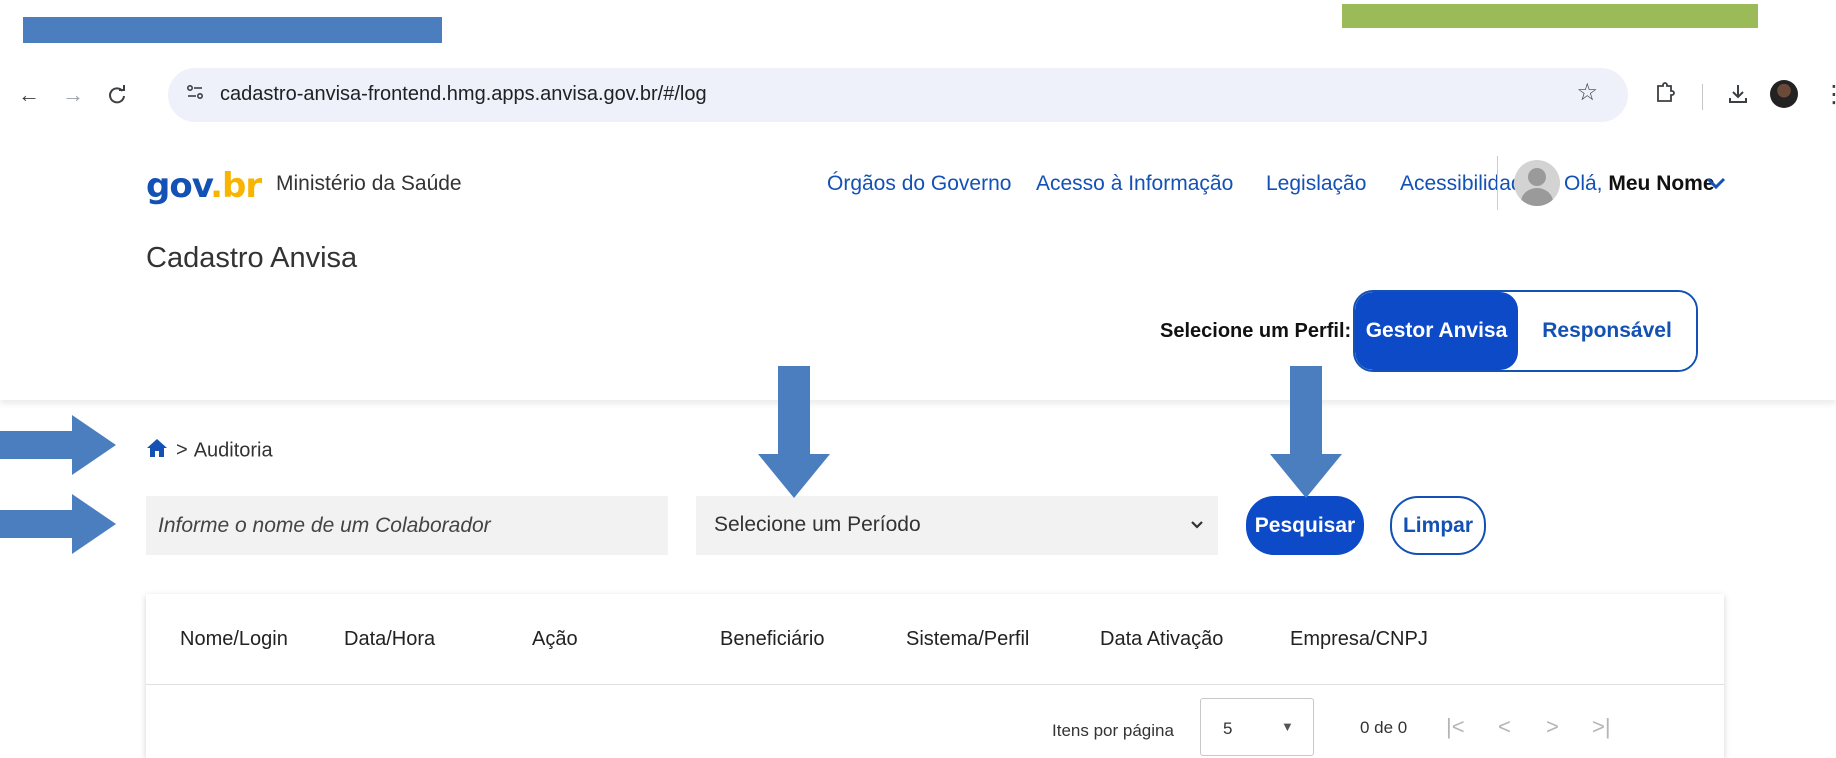 This screenshot has width=1836, height=758. I want to click on site-info-icon, so click(195, 95).